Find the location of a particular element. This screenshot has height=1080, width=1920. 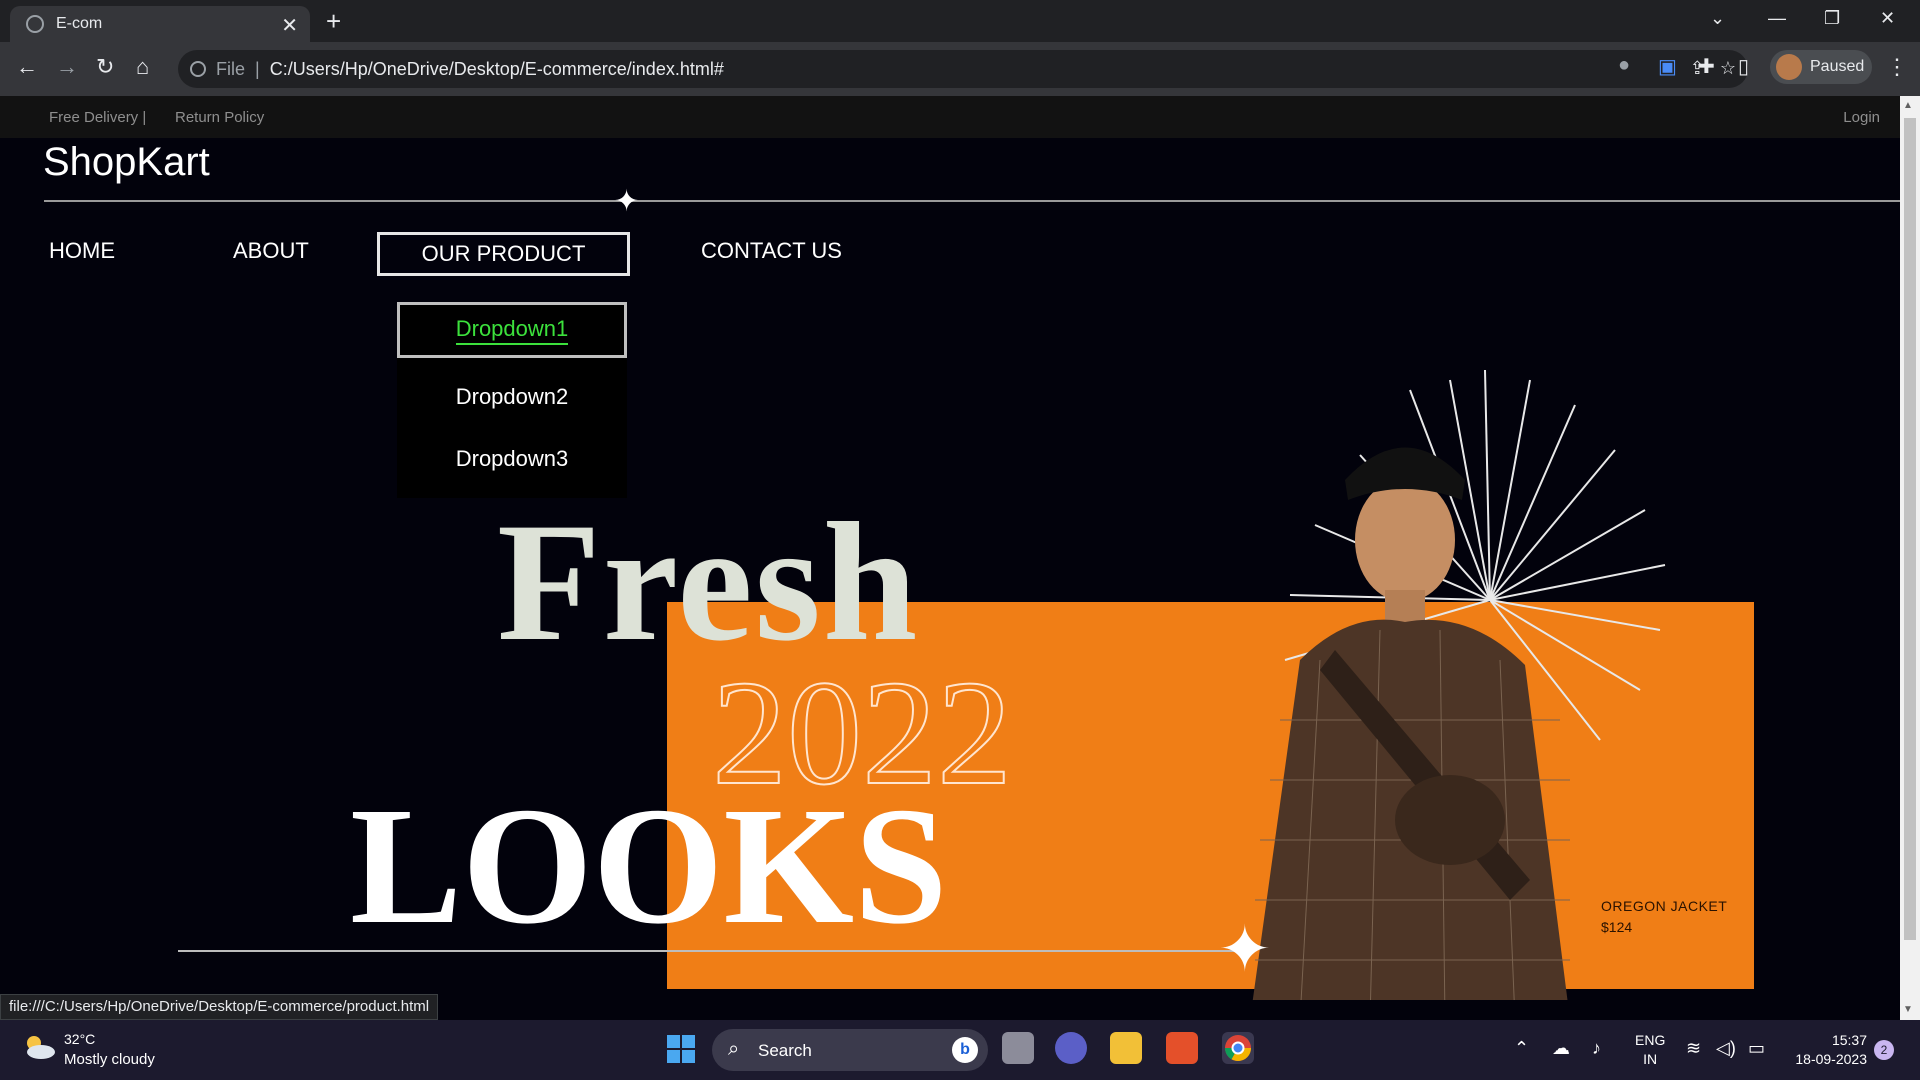

product-name: OREGON JACKET is located at coordinates (1664, 906).